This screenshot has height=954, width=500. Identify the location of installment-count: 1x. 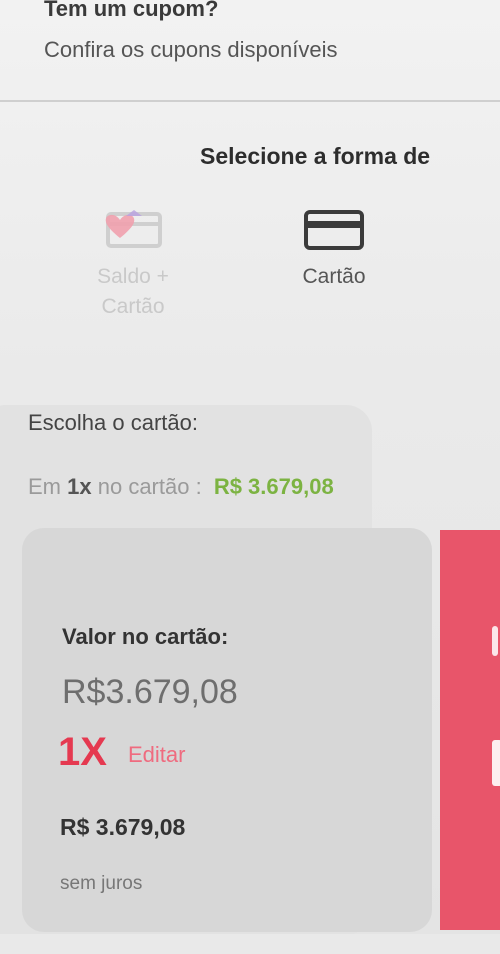
(79, 486).